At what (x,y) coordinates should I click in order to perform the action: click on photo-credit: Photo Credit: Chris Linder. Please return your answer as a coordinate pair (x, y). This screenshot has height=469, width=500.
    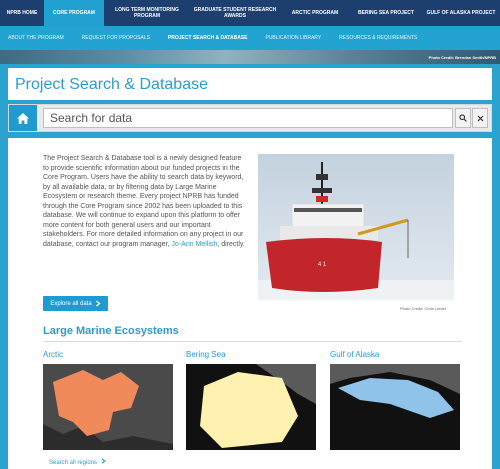
    Looking at the image, I should click on (423, 308).